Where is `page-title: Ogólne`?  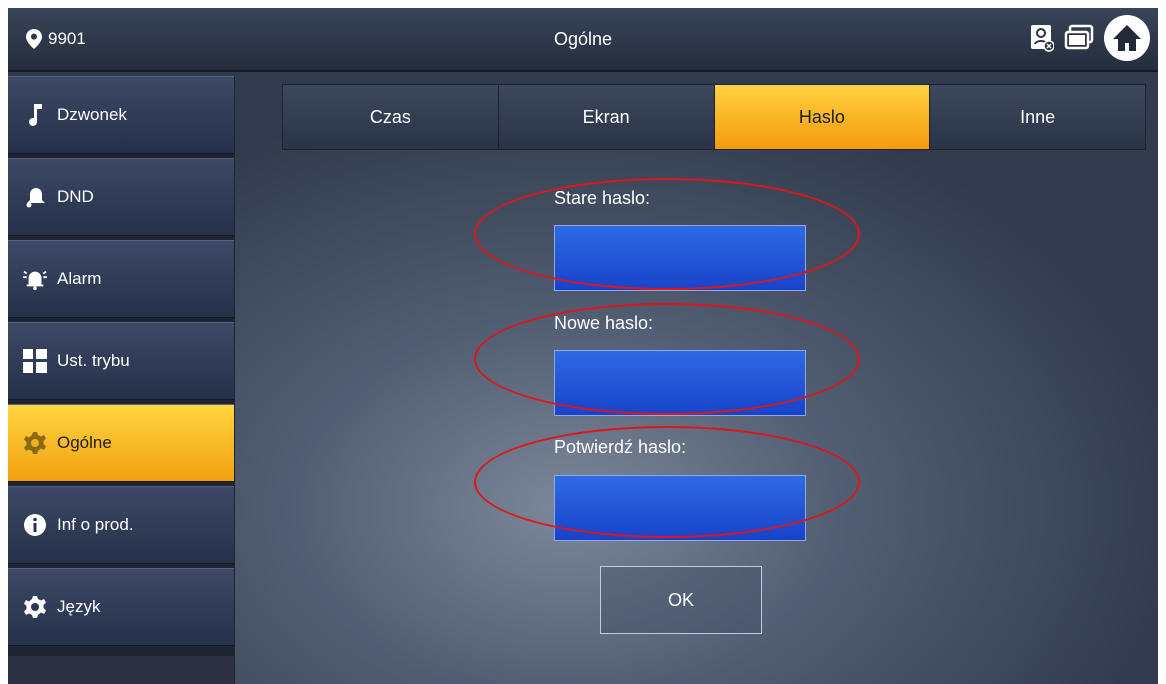
page-title: Ogólne is located at coordinates (583, 39).